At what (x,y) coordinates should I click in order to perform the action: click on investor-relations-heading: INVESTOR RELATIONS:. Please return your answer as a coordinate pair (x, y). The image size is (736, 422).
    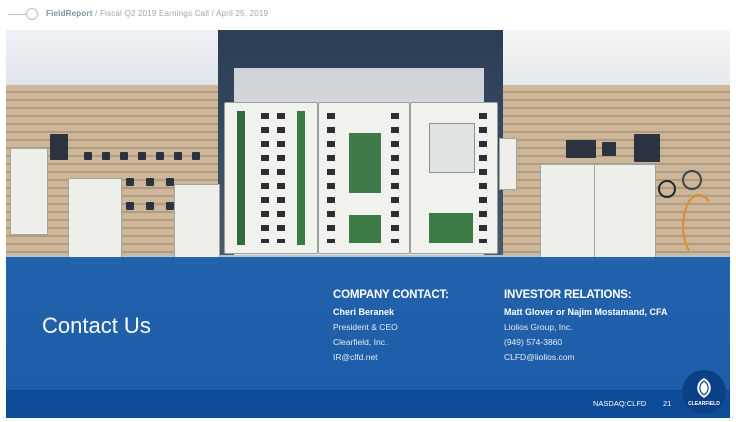
    Looking at the image, I should click on (568, 295).